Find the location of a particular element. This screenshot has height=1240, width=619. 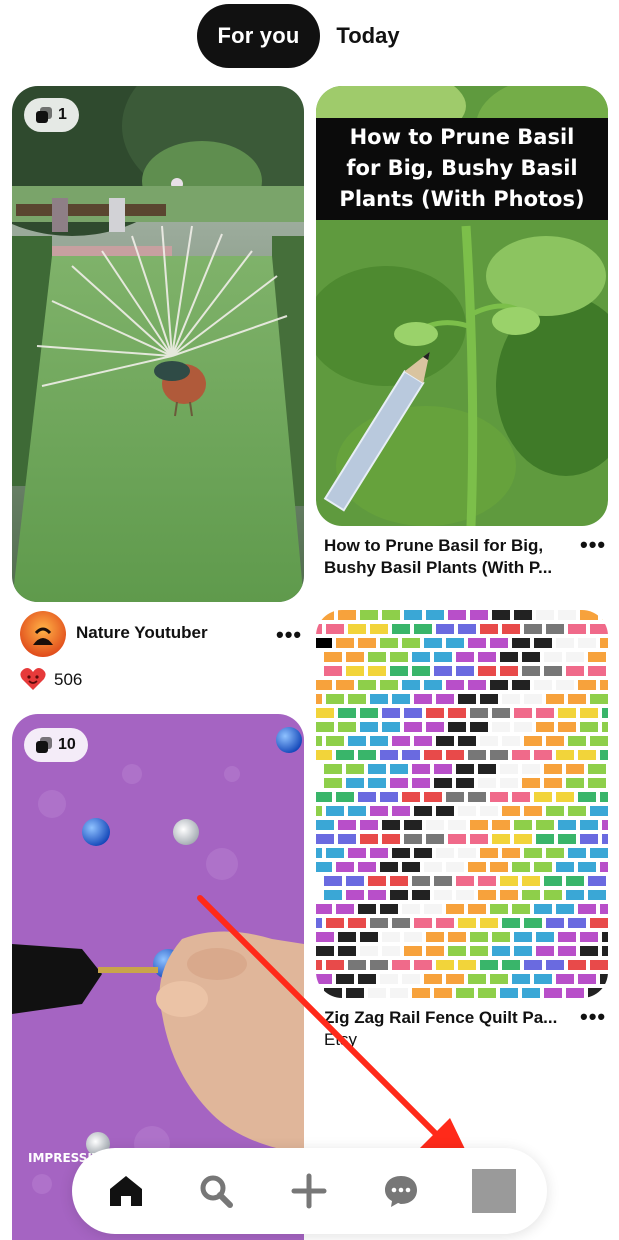

profile-button is located at coordinates (494, 1191).